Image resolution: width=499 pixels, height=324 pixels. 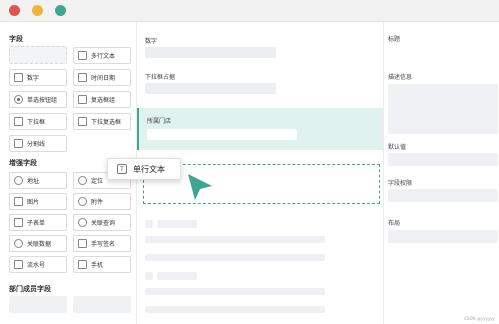 What do you see at coordinates (82, 201) in the screenshot?
I see `attachment-icon` at bounding box center [82, 201].